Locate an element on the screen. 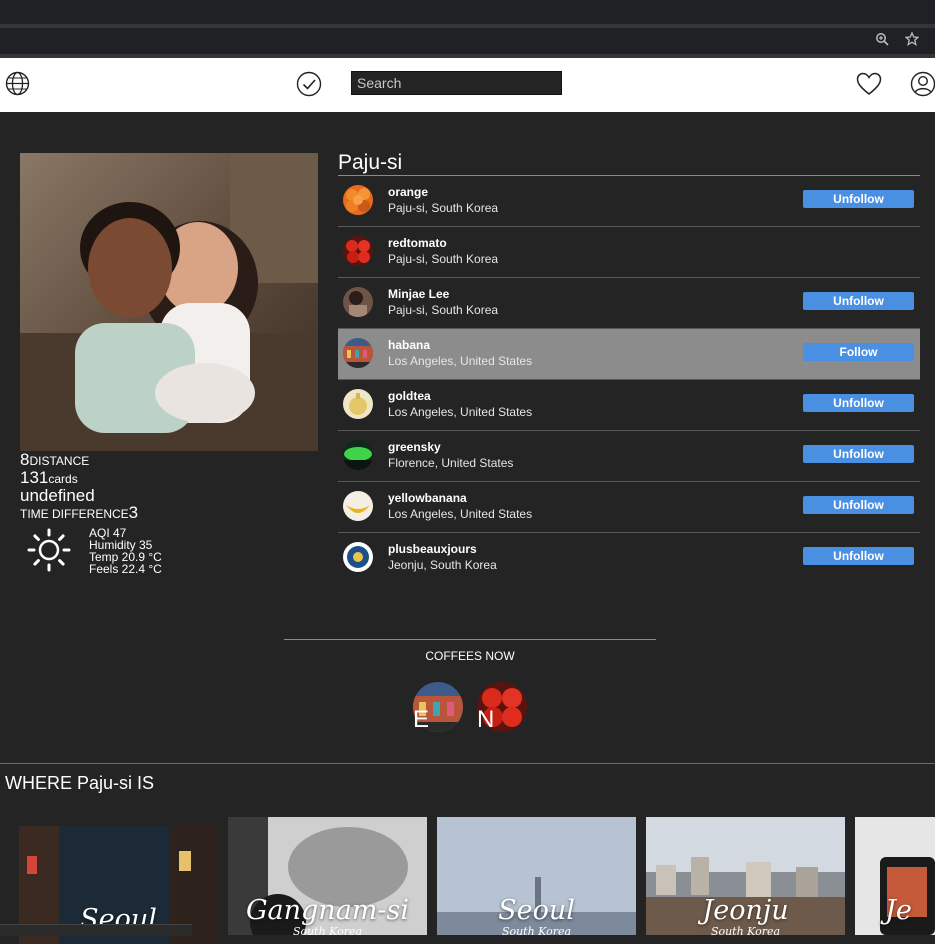  time-difference-label: TIME DIFFERENCE is located at coordinates (74, 514).